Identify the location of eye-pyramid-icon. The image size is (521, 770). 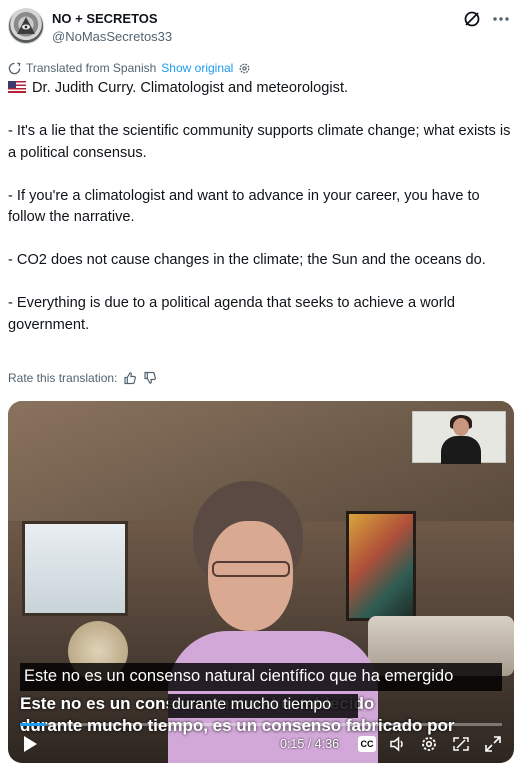
(26, 25).